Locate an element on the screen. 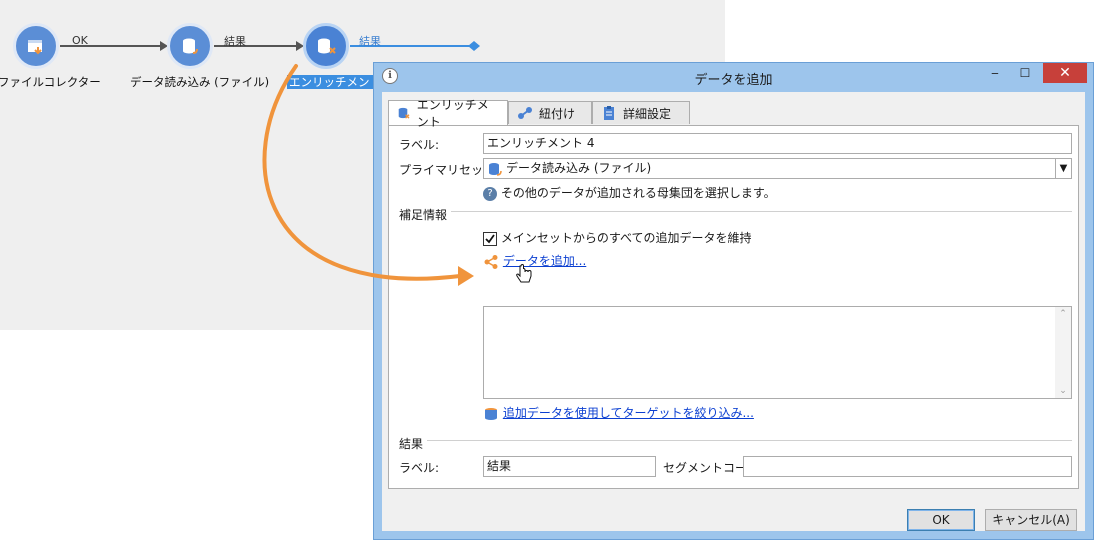 Image resolution: width=1095 pixels, height=543 pixels. scroll-down-icon: ⌄ is located at coordinates (1063, 391).